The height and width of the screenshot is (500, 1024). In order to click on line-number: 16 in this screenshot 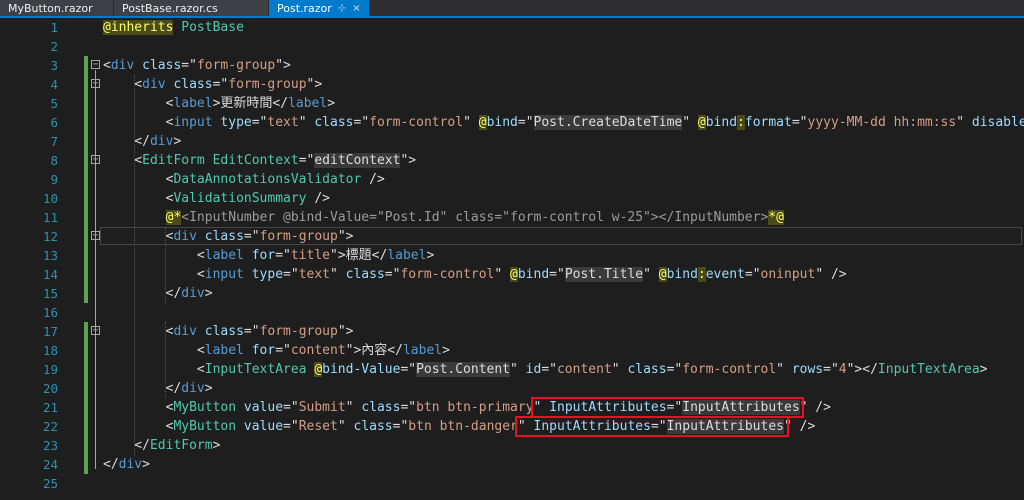, I will do `click(50, 312)`.